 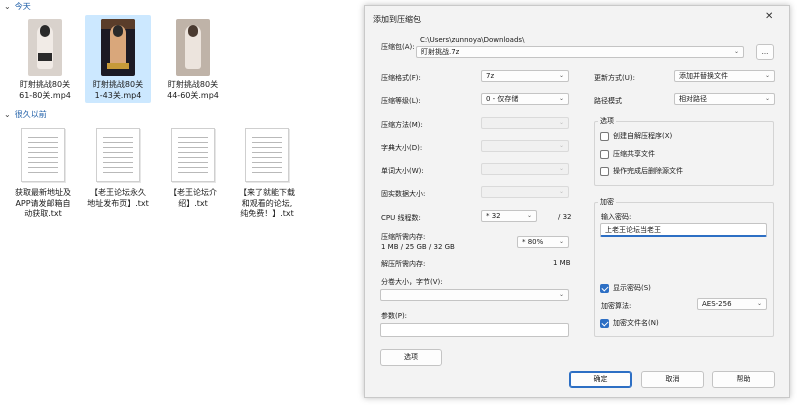 I want to click on options-group-title: 选项, so click(x=607, y=121).